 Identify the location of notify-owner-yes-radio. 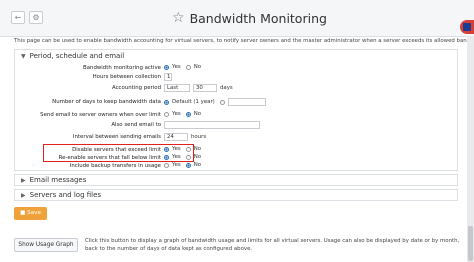
(166, 114).